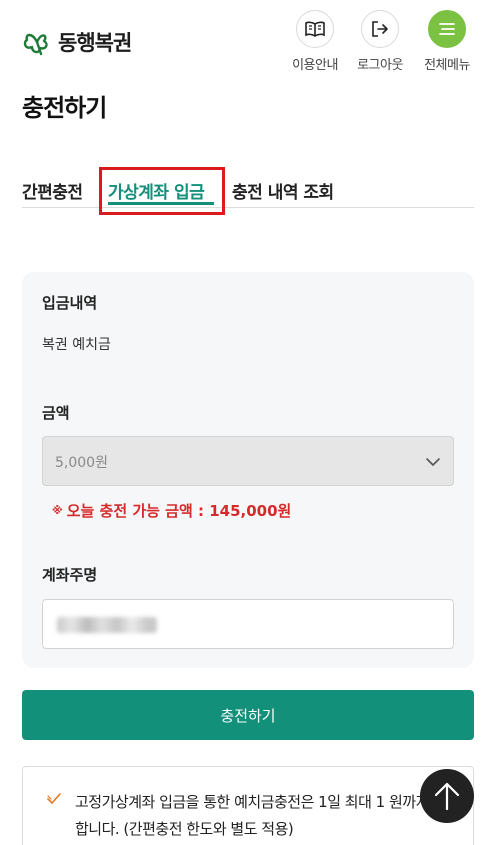 Image resolution: width=486 pixels, height=845 pixels. What do you see at coordinates (447, 65) in the screenshot?
I see `all-menu-label: 전체메뉴` at bounding box center [447, 65].